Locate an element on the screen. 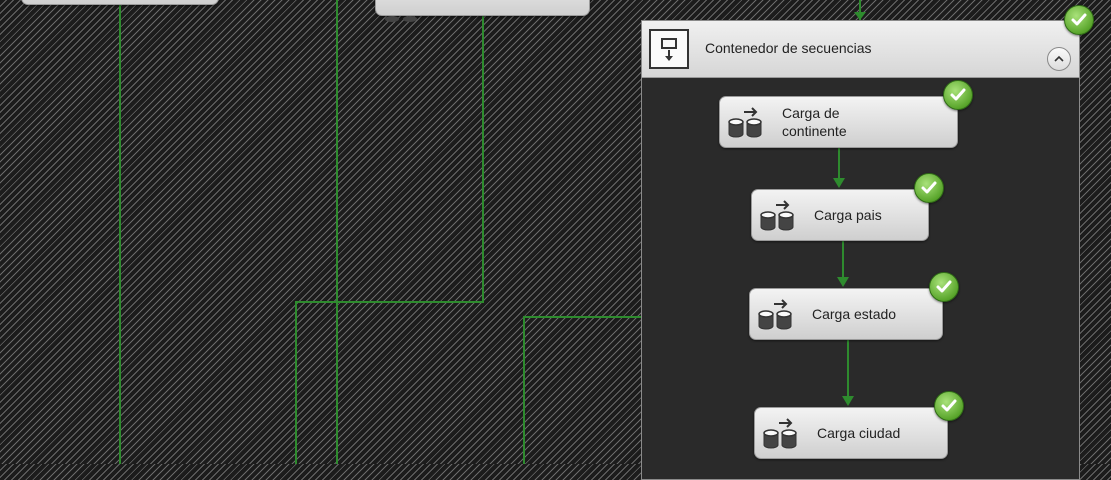  collapse-button is located at coordinates (1059, 59).